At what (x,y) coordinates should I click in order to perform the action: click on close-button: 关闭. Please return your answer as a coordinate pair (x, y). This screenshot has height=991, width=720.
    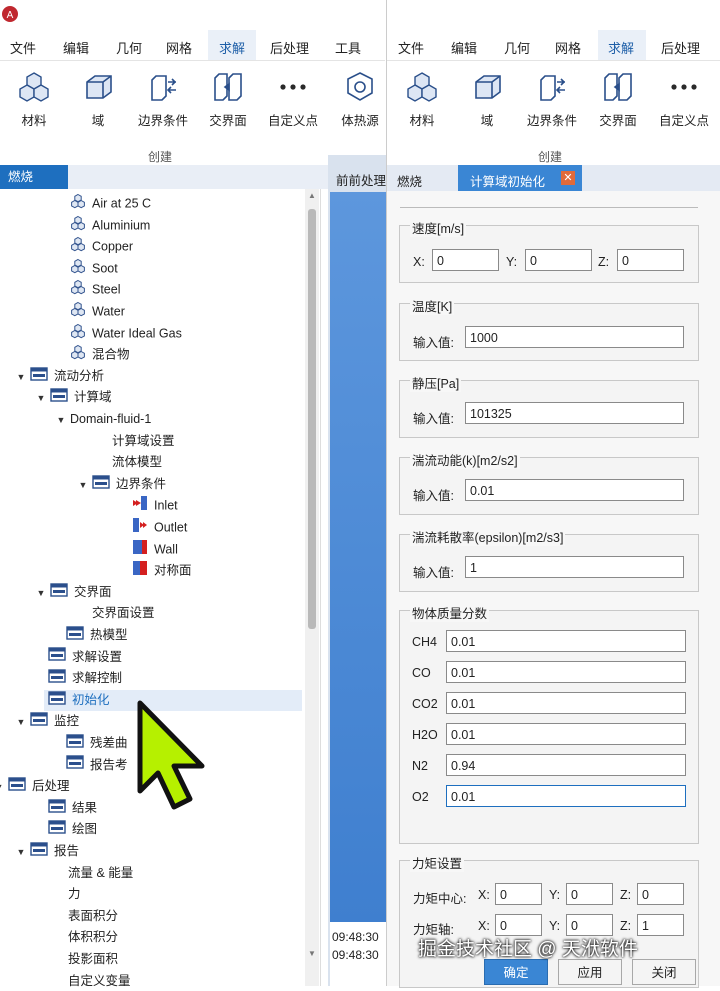
    Looking at the image, I should click on (664, 972).